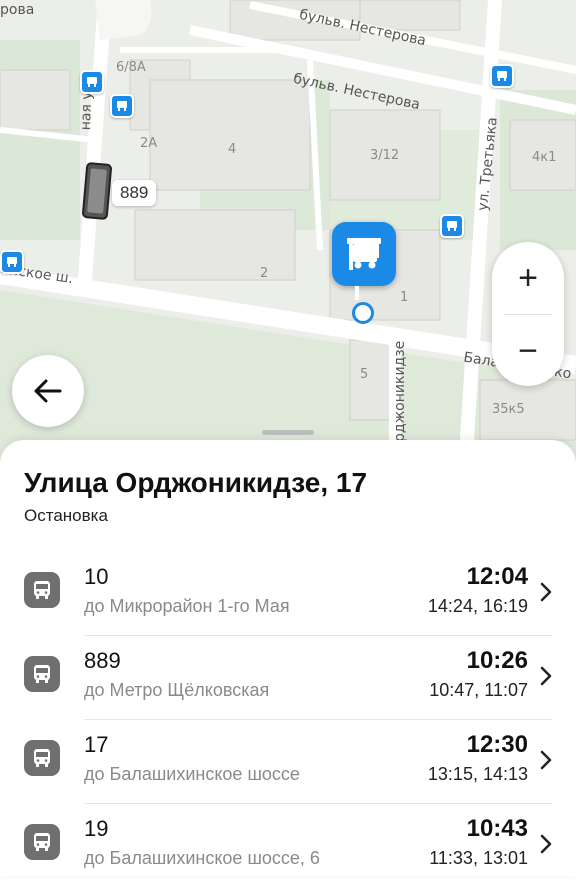  I want to click on zoom-in-button: +, so click(528, 278).